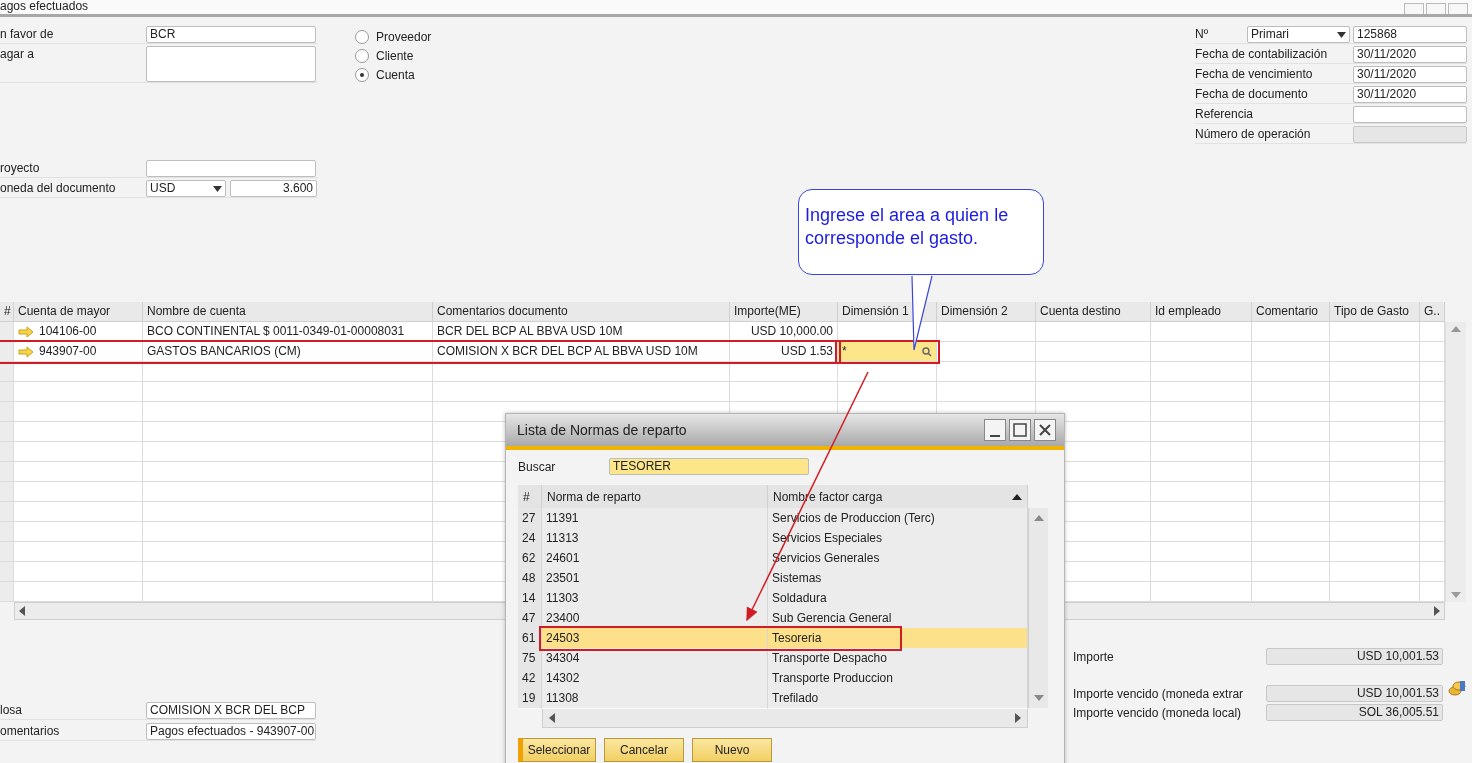 This screenshot has width=1472, height=763. Describe the element at coordinates (11, 710) in the screenshot. I see `field-label: losa` at that location.